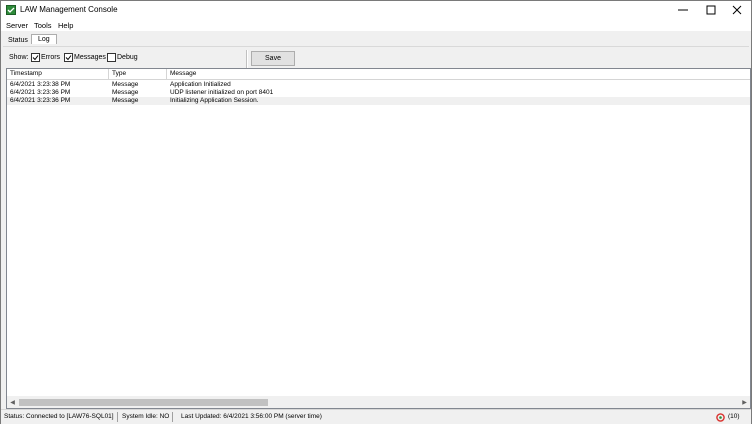 This screenshot has height=424, width=752. Describe the element at coordinates (111, 57) in the screenshot. I see `debug-checkbox` at that location.